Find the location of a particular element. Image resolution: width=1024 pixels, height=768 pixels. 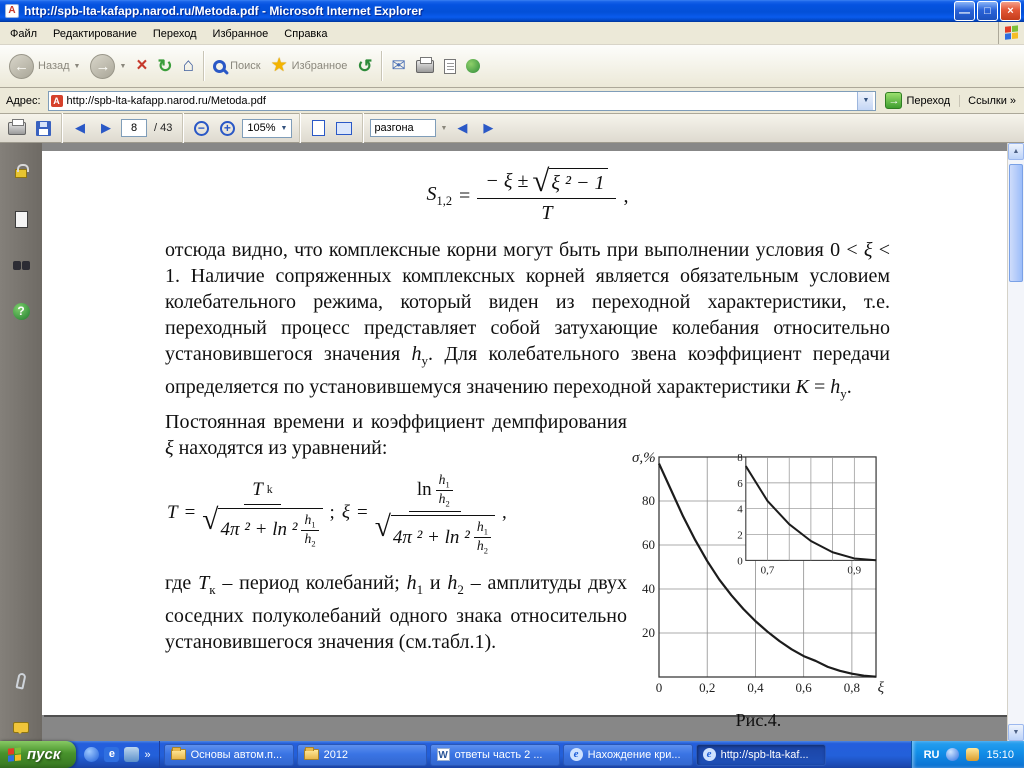

links-button: Ссылки » is located at coordinates (989, 100).